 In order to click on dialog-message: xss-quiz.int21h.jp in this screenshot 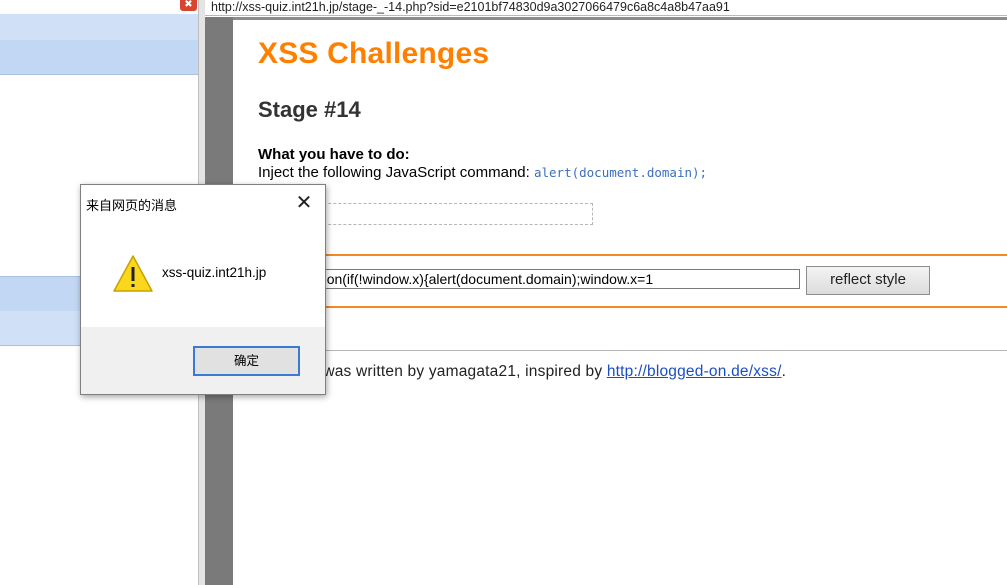, I will do `click(214, 272)`.